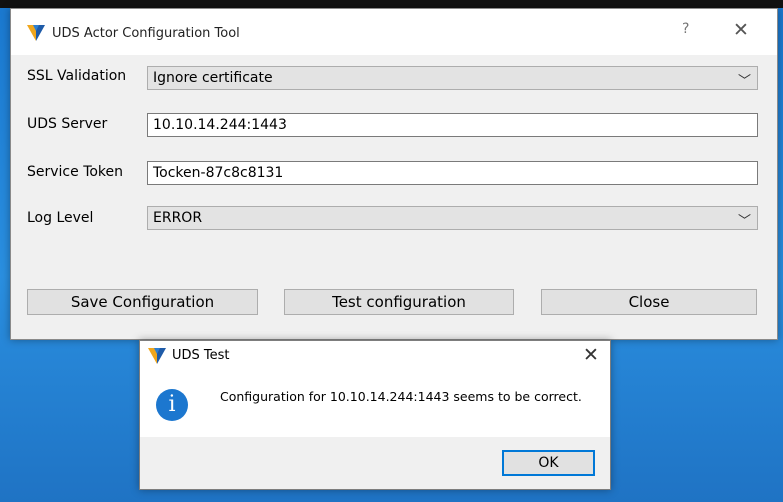  Describe the element at coordinates (394, 32) in the screenshot. I see `main-titlebar: UDS Actor Configuration Tool ? ✕` at that location.